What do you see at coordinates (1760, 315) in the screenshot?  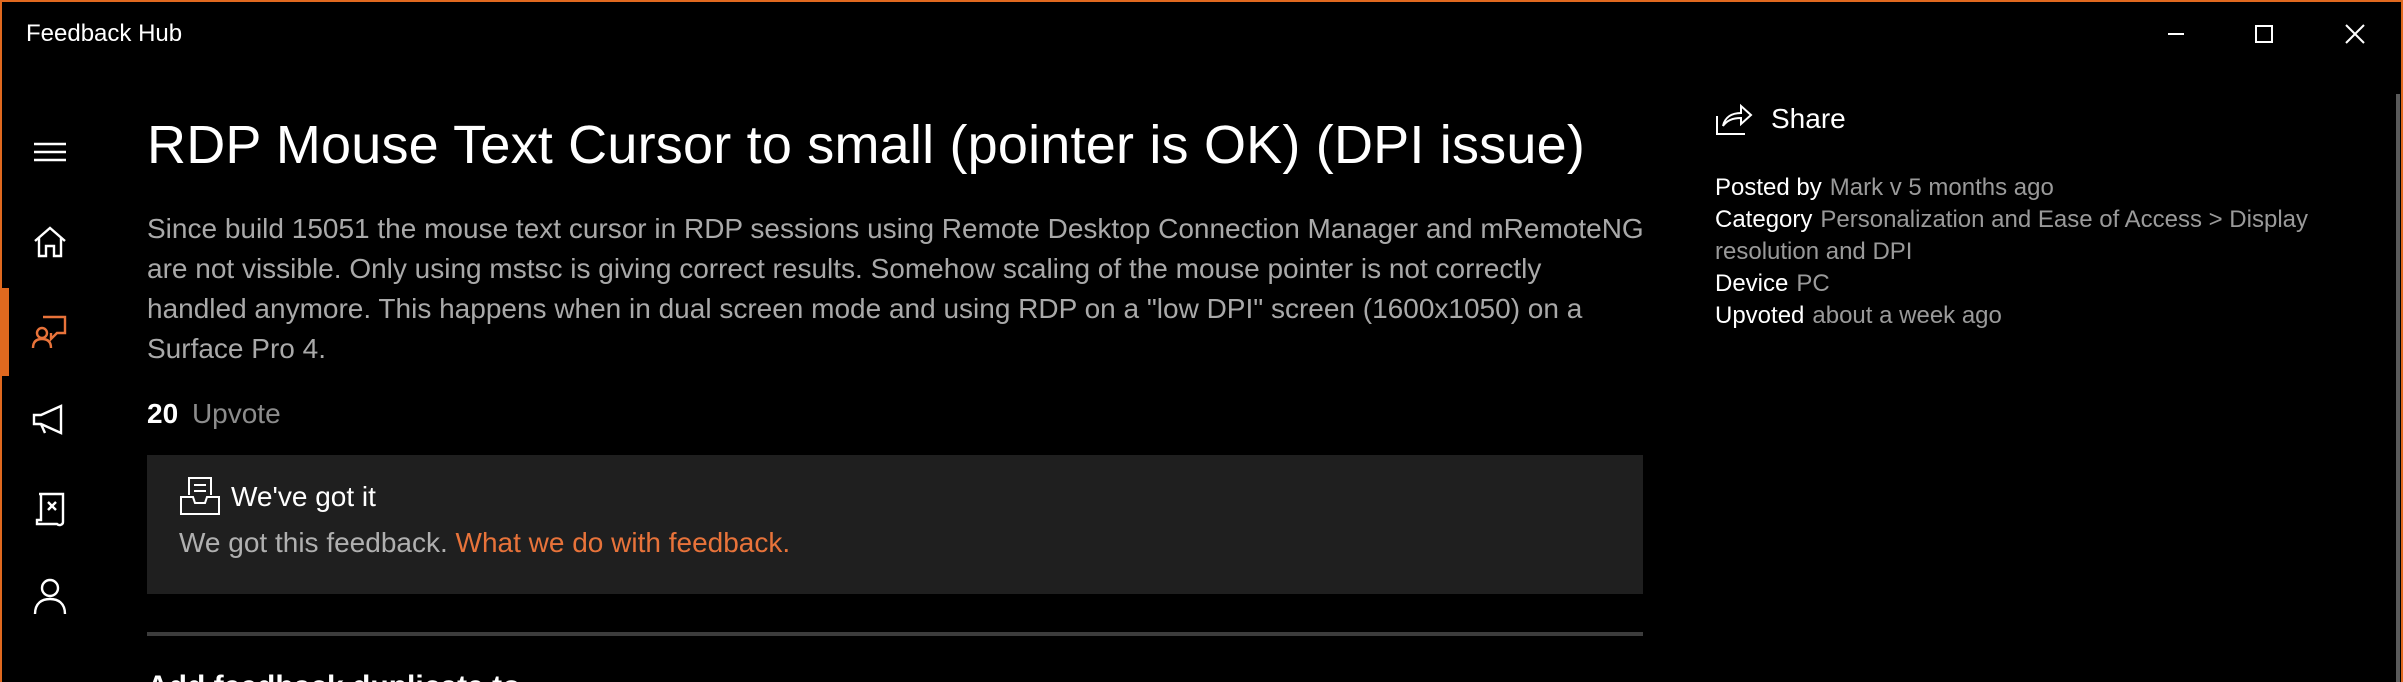 I see `upvoted-key: Upvoted` at bounding box center [1760, 315].